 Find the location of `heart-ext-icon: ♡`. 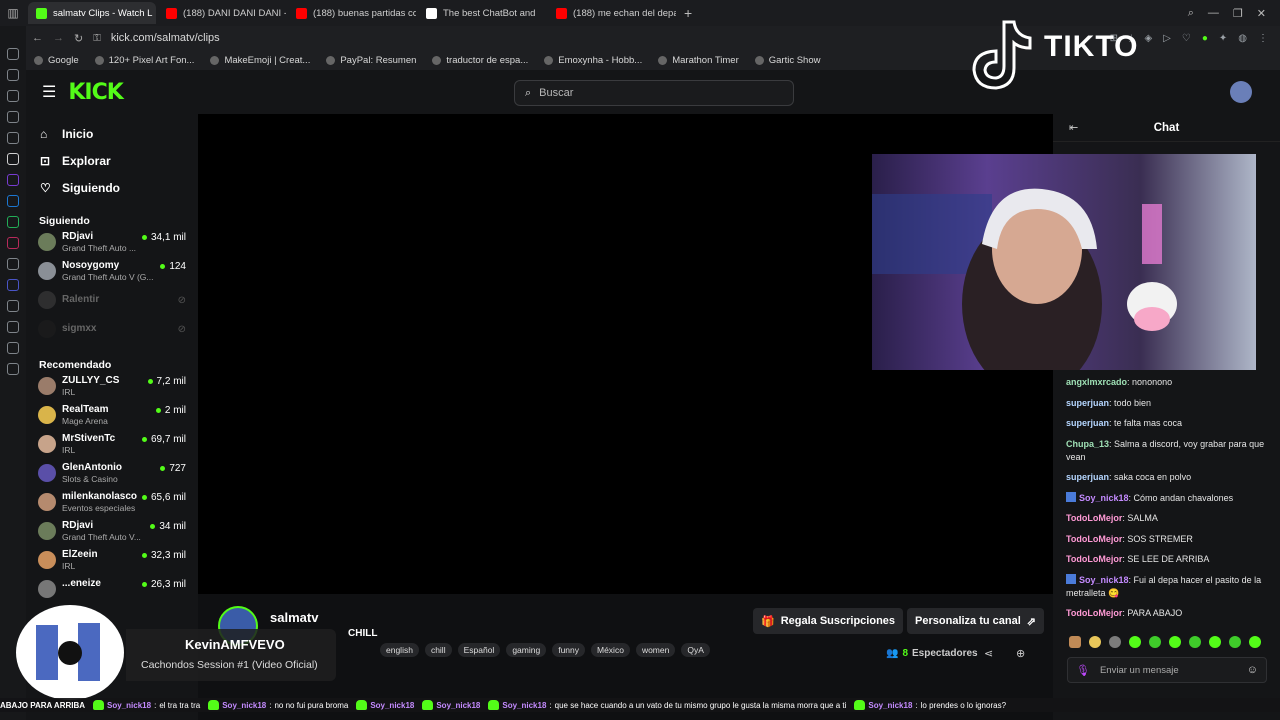

heart-ext-icon: ♡ is located at coordinates (1186, 38).